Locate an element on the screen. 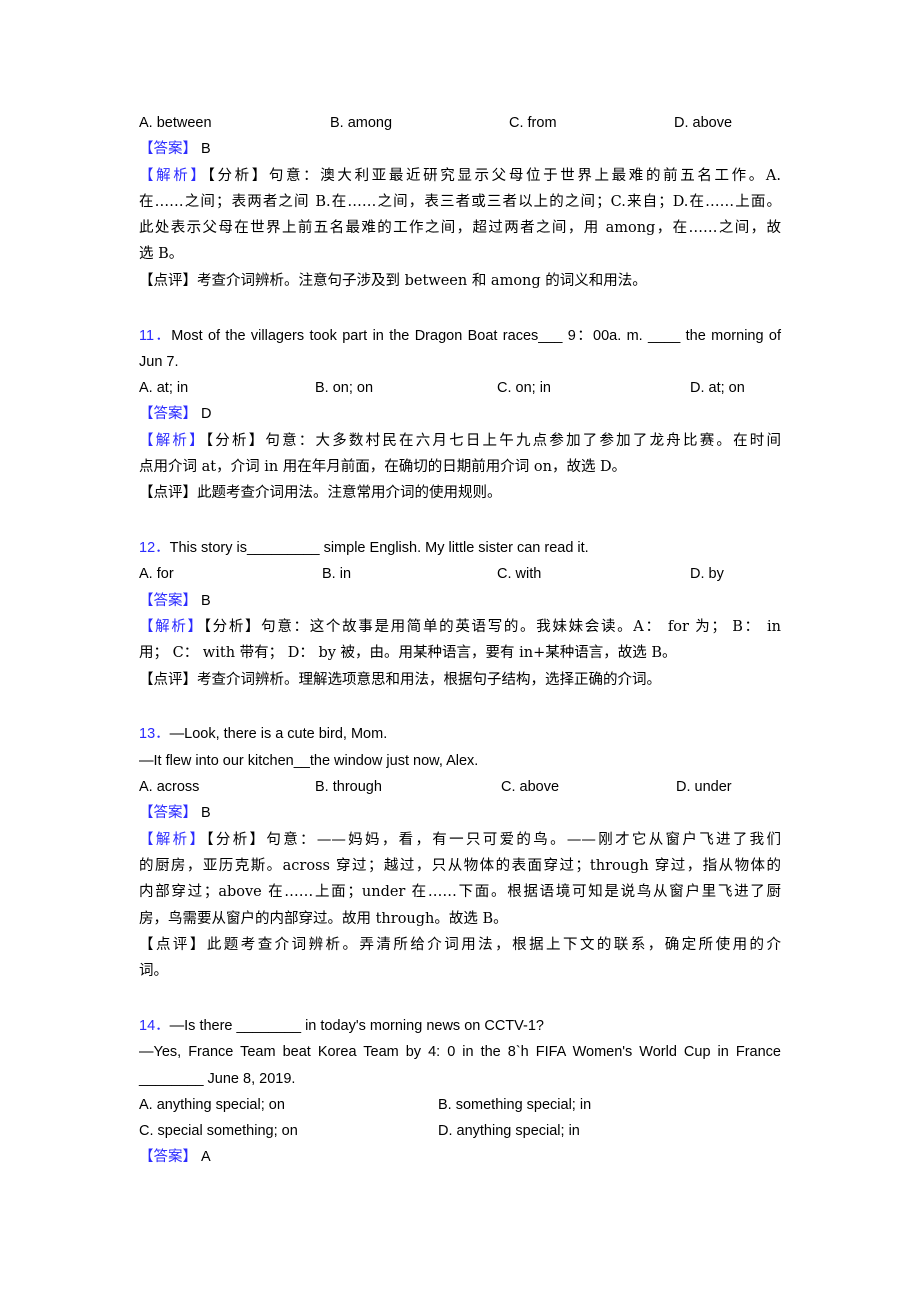 The height and width of the screenshot is (1302, 920). options-row: A. for B. in C. with D. by is located at coordinates (460, 574).